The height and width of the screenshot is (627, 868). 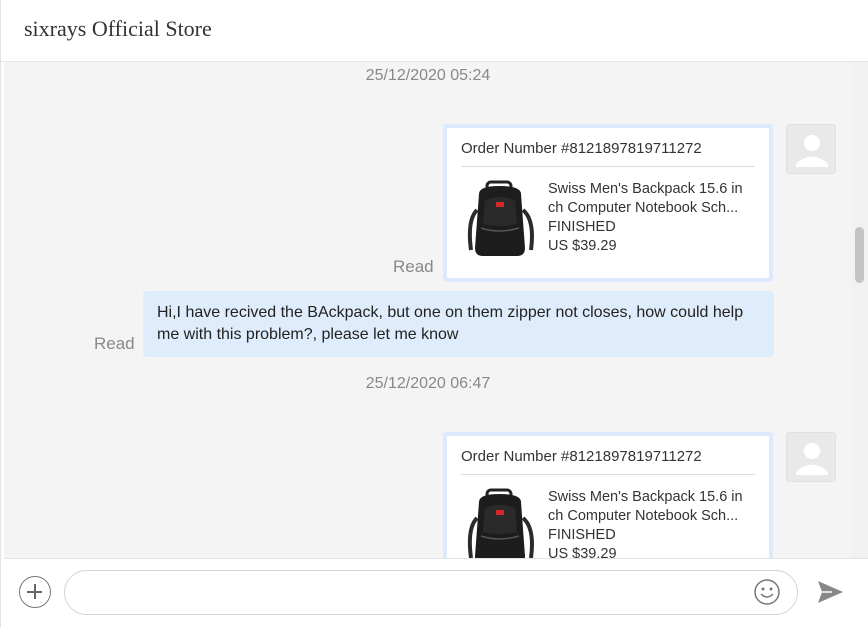 I want to click on timestamp: 25/12/2020 05:24, so click(x=428, y=75).